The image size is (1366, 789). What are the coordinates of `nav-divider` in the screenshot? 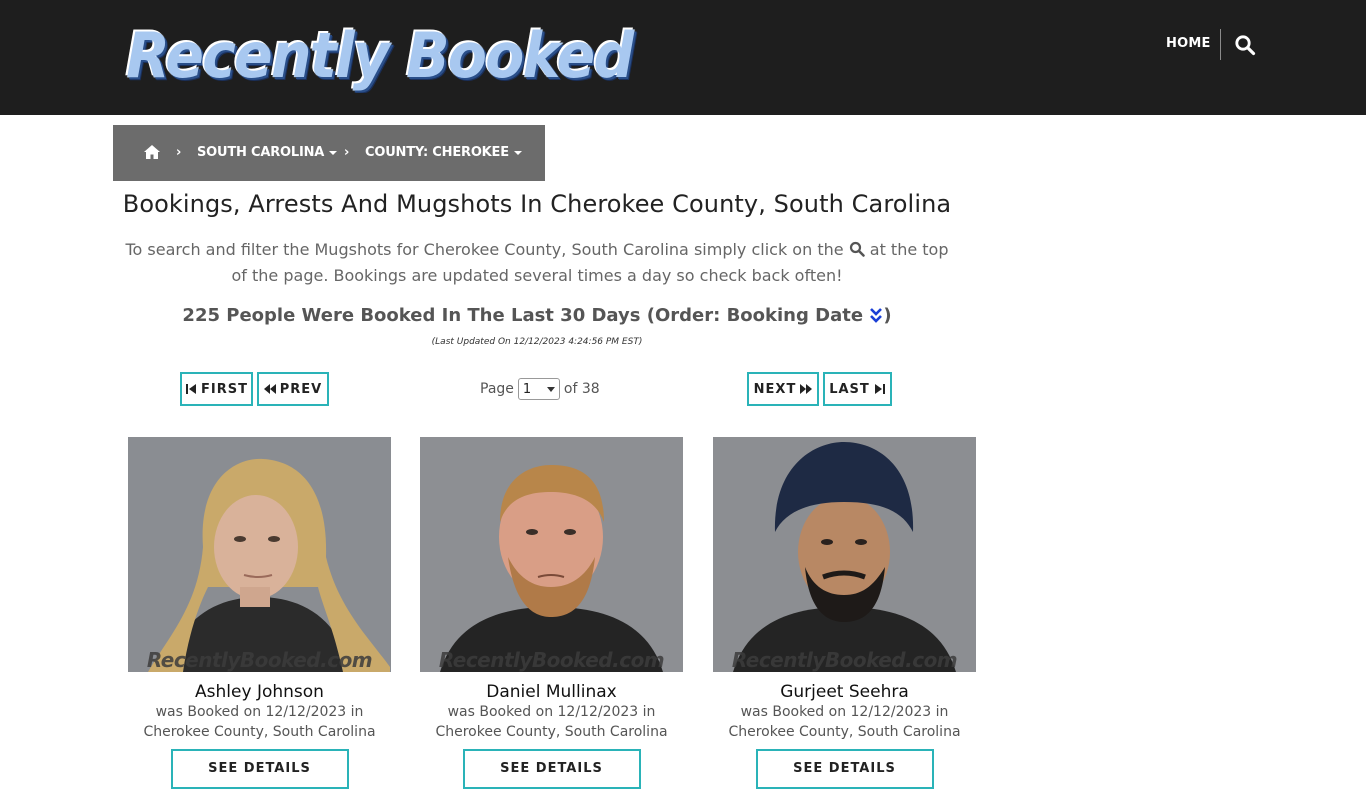 It's located at (1220, 44).